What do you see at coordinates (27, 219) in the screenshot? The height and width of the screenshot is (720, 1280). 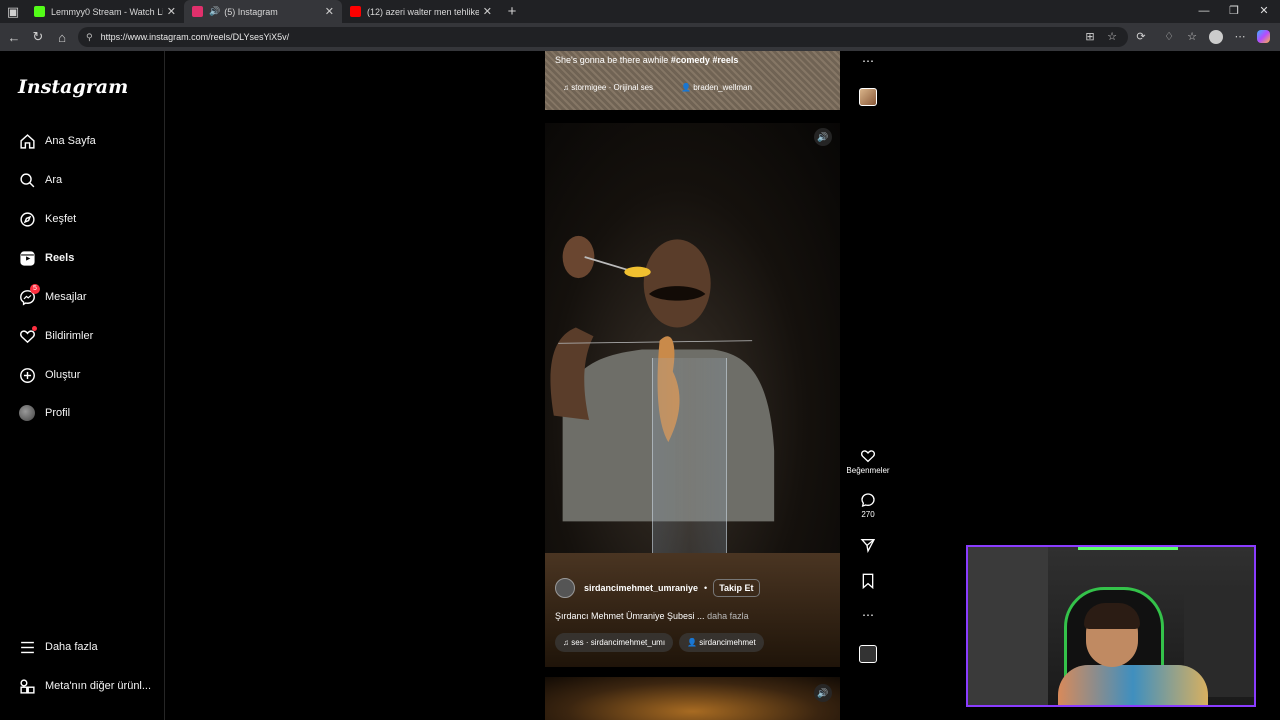 I see `compass-icon` at bounding box center [27, 219].